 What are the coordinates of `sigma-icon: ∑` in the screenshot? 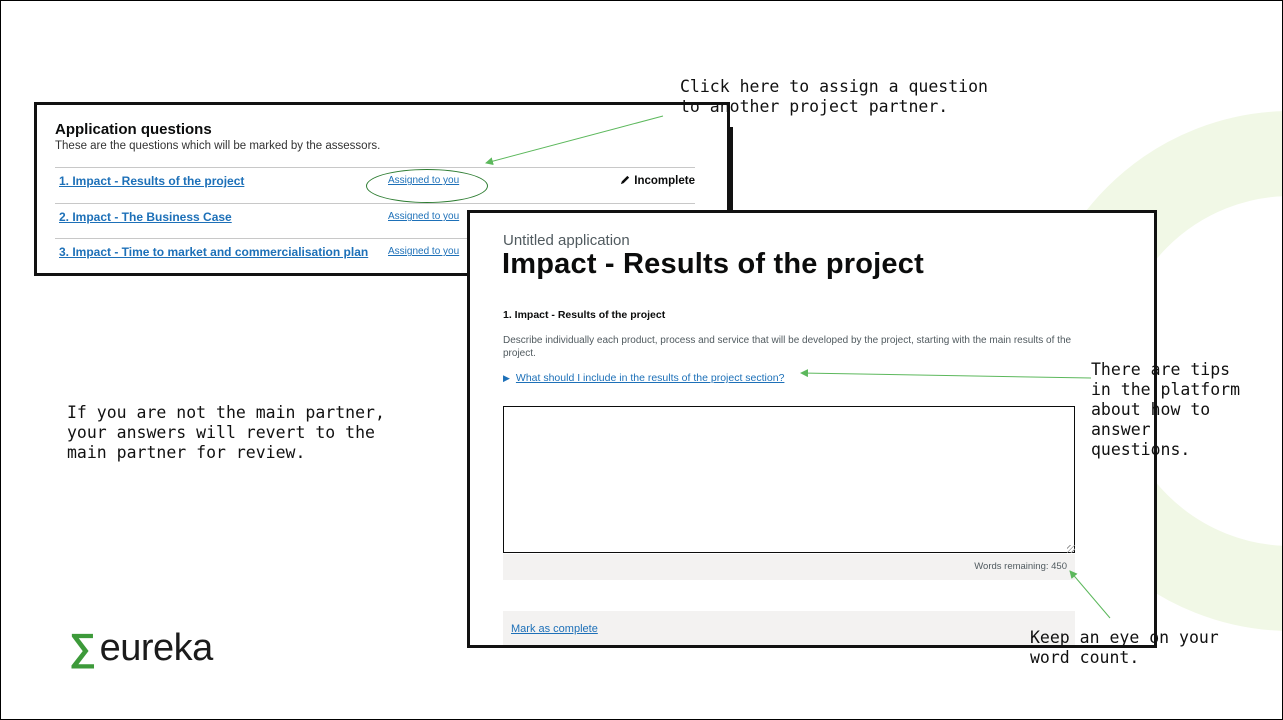 It's located at (82, 648).